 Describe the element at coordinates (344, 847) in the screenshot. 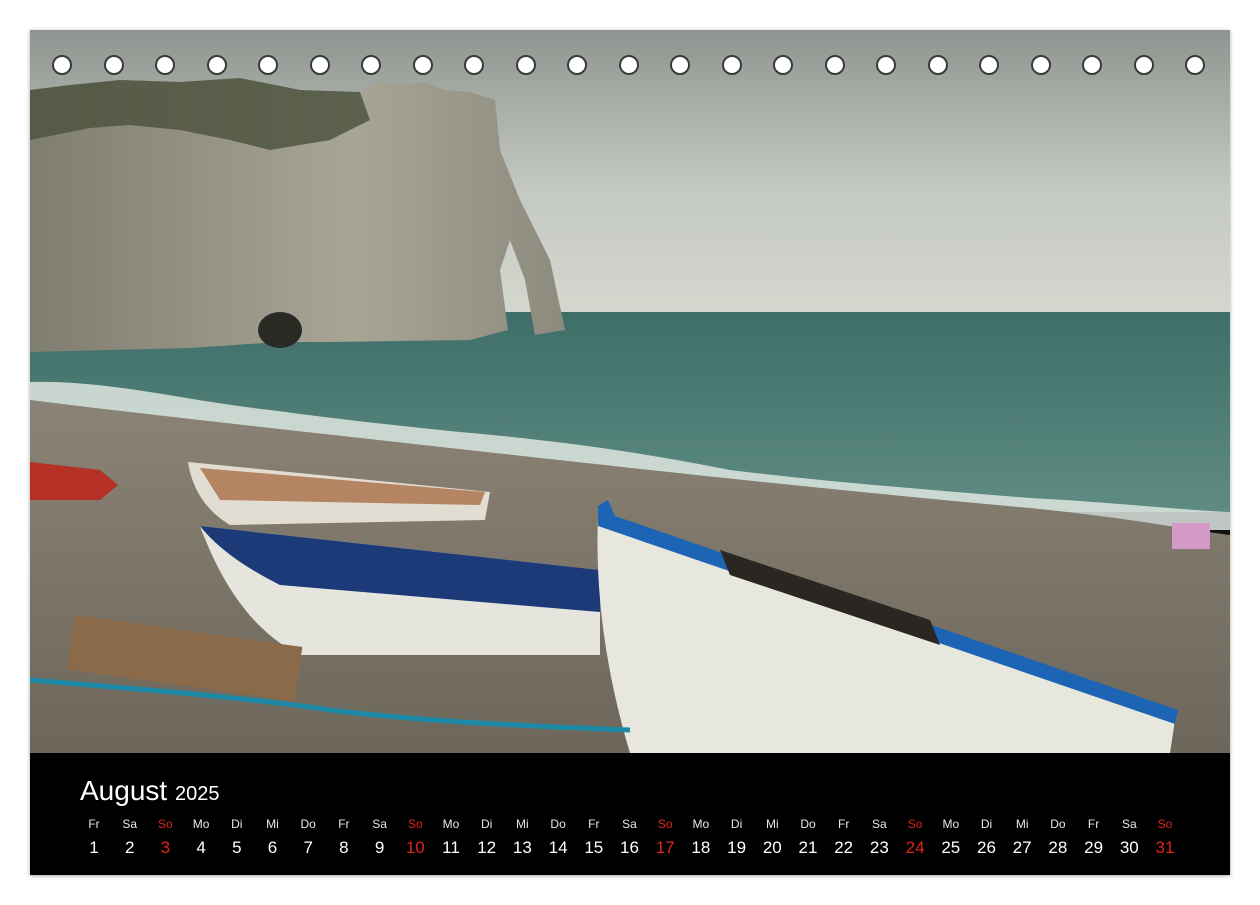

I see `day-number: 8` at that location.